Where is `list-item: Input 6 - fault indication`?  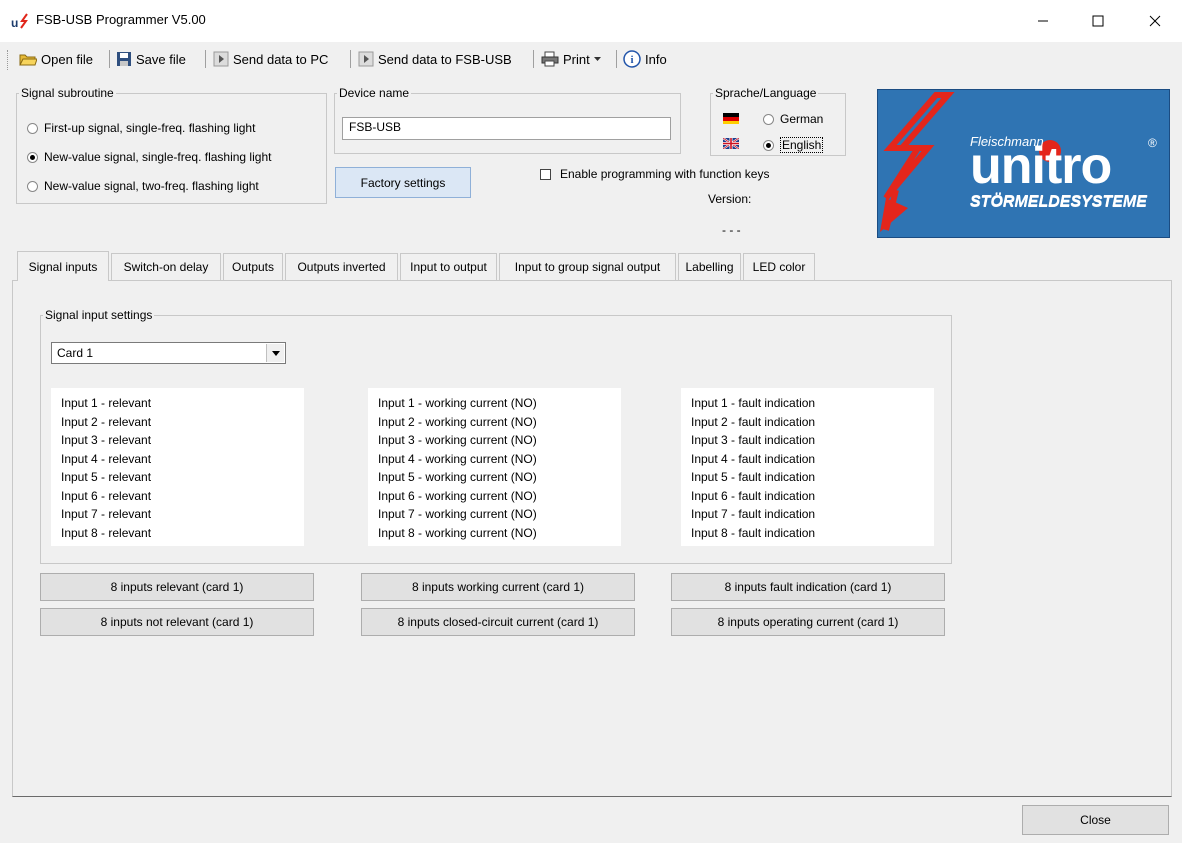 list-item: Input 6 - fault indication is located at coordinates (807, 496).